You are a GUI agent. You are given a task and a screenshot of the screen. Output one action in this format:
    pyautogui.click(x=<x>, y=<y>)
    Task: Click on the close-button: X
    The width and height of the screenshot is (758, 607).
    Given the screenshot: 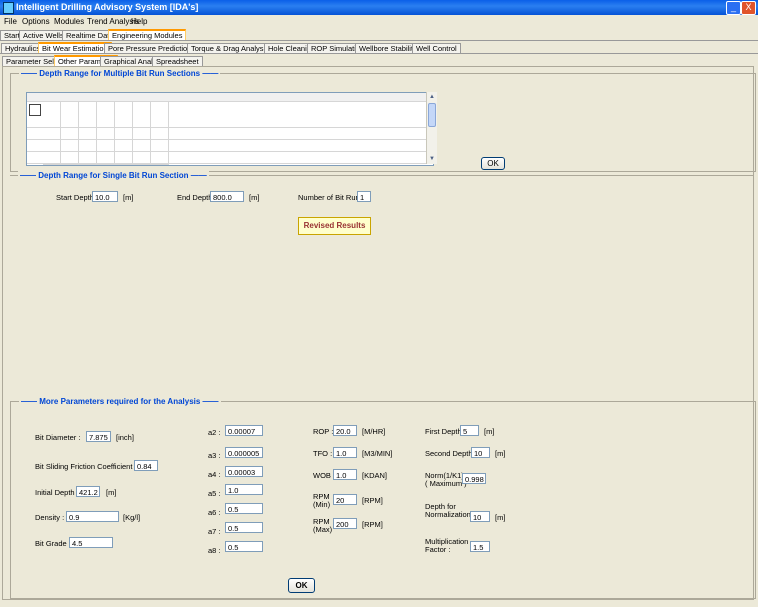 What is the action you would take?
    pyautogui.click(x=748, y=8)
    